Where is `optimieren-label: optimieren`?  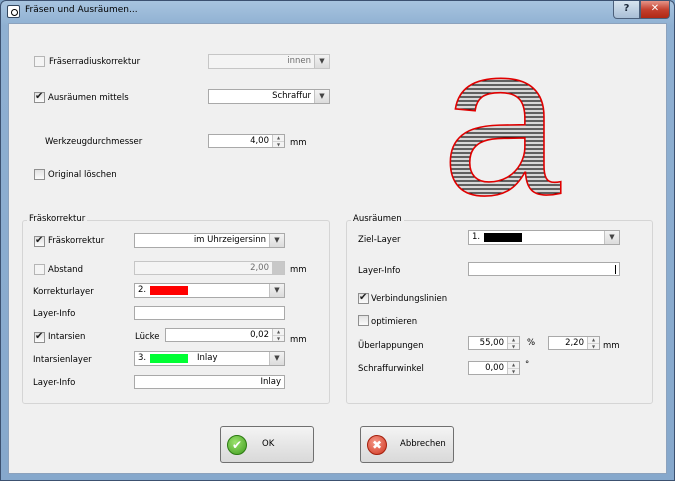 optimieren-label: optimieren is located at coordinates (394, 322).